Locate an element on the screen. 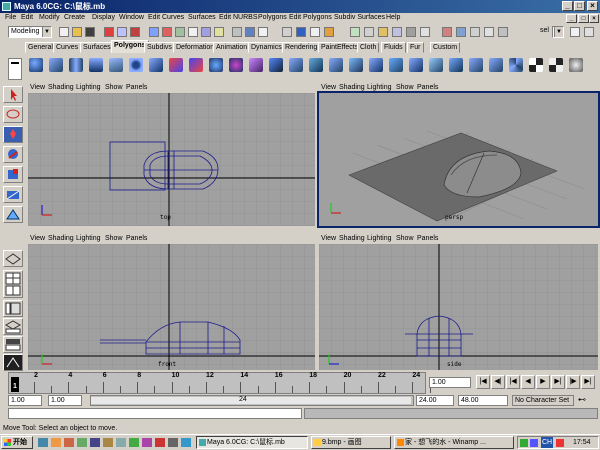 The image size is (600, 450). viewport-side: View Shading Lighting Show Panels side is located at coordinates (458, 303).